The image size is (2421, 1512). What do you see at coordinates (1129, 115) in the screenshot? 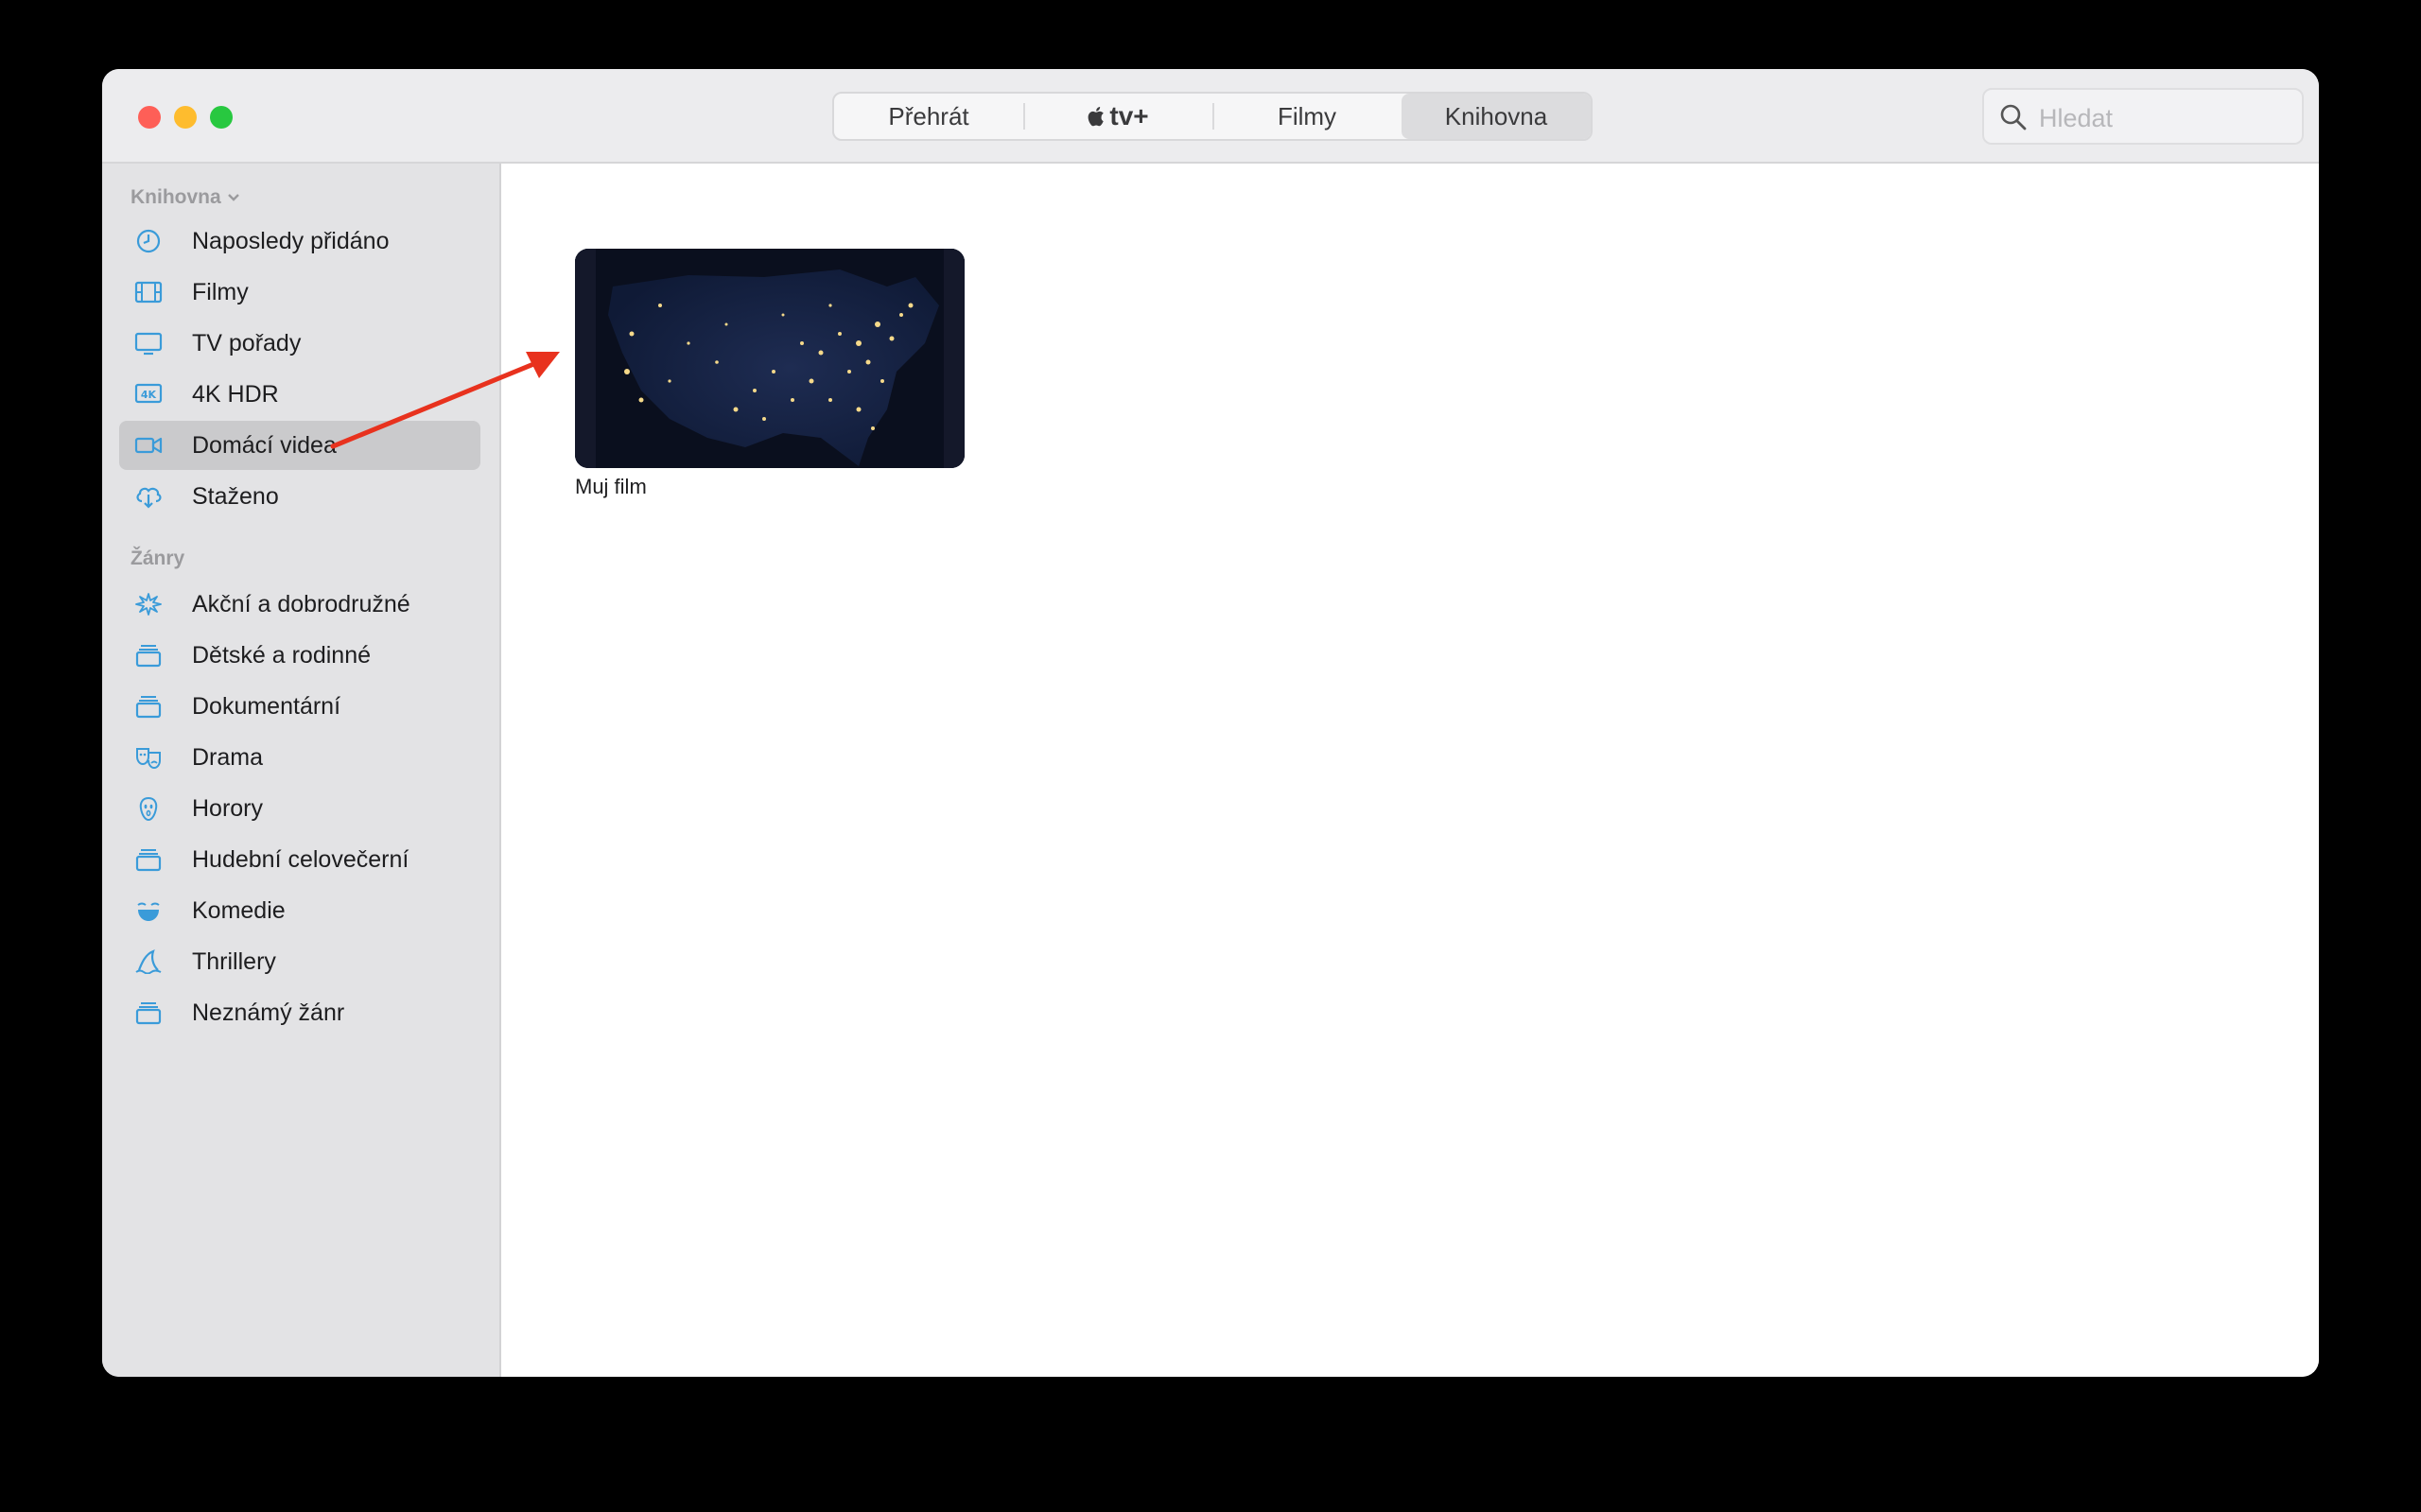
I see `tab-label: tv+` at bounding box center [1129, 115].